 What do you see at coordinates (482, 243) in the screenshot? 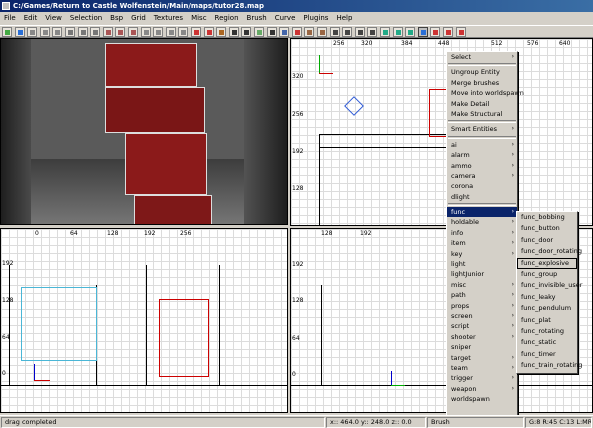
I see `menu-item-item: item ›` at bounding box center [482, 243].